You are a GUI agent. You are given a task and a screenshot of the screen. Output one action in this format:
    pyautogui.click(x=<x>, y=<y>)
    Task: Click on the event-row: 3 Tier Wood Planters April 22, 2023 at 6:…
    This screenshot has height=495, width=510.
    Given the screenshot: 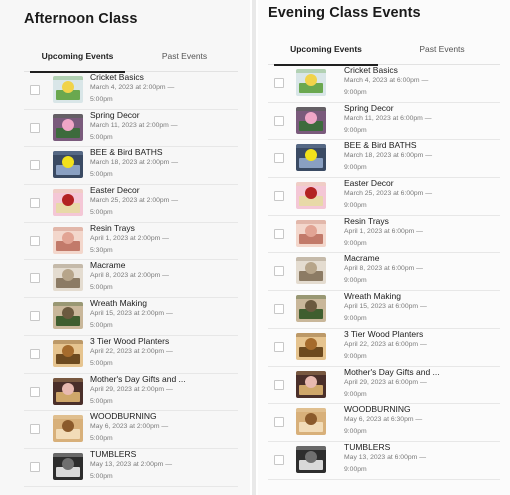 What is the action you would take?
    pyautogui.click(x=384, y=348)
    